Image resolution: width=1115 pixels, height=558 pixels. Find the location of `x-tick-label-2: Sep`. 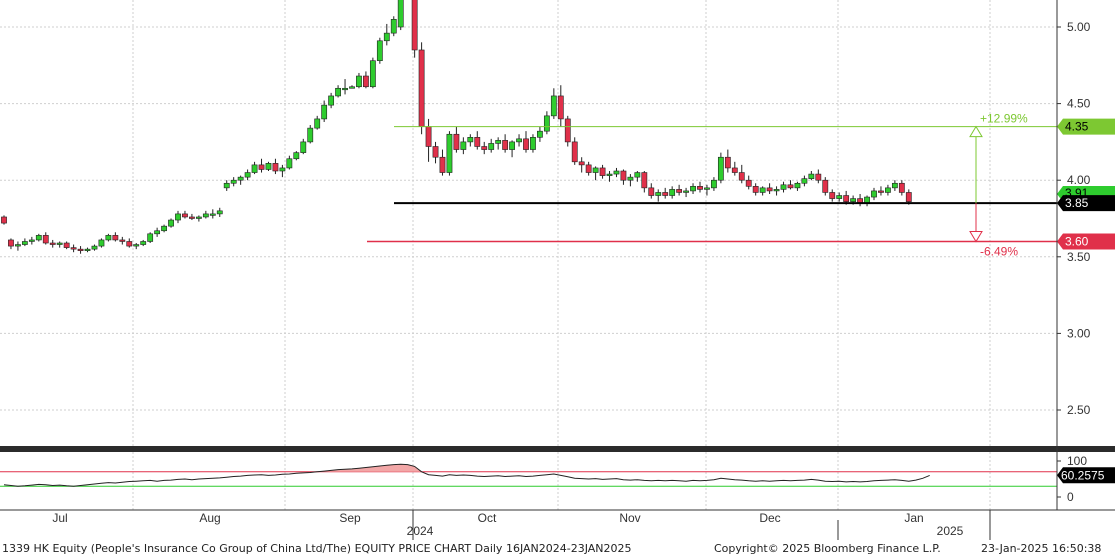

x-tick-label-2: Sep is located at coordinates (350, 518).